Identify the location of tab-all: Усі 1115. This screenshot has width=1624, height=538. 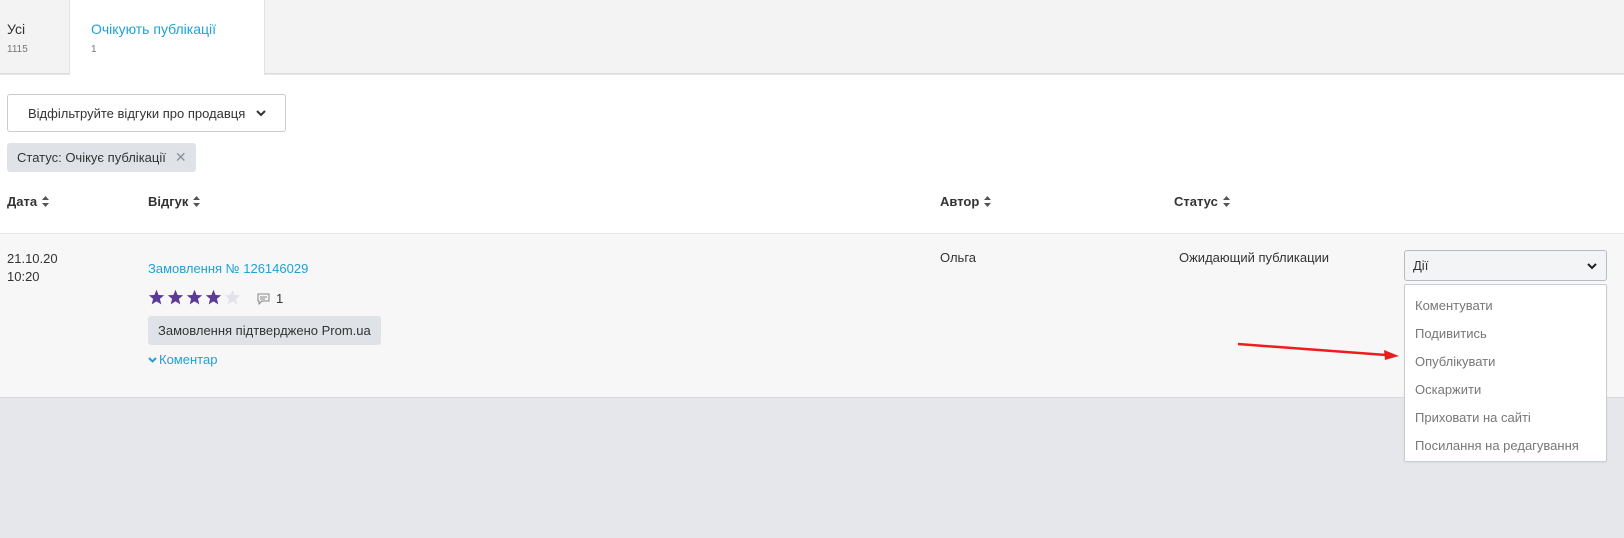
(34, 37).